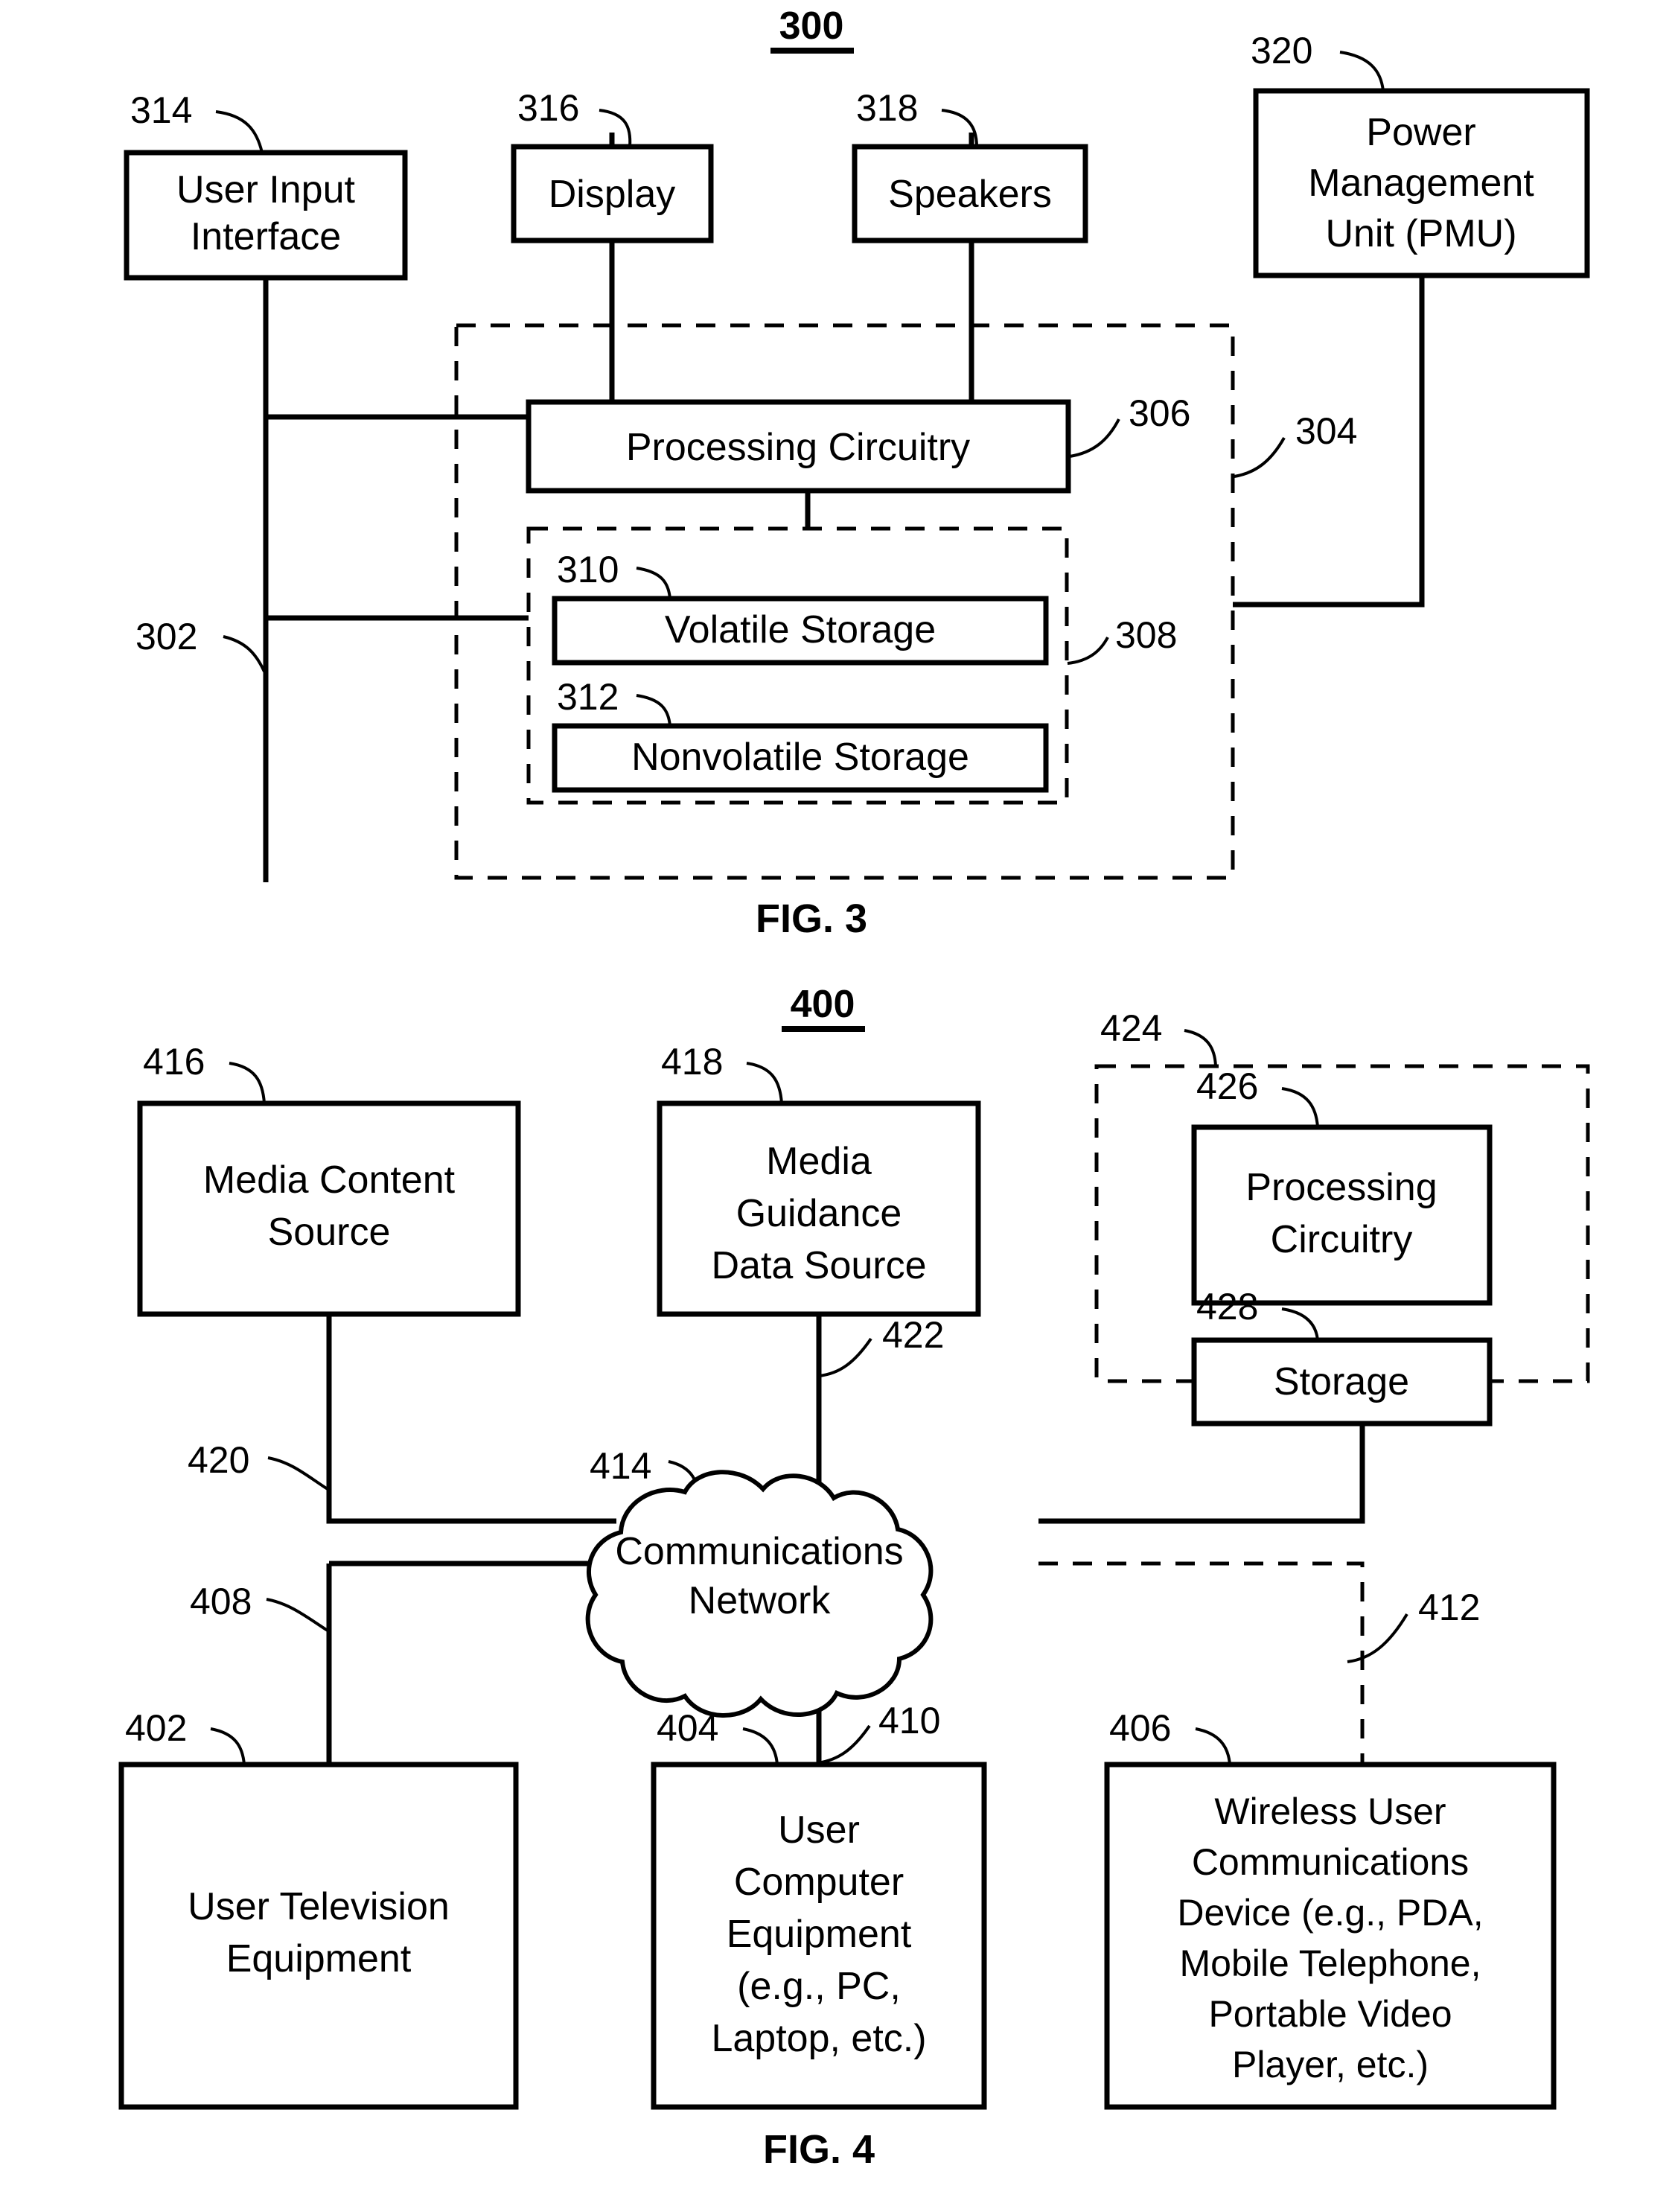  Describe the element at coordinates (1341, 1187) in the screenshot. I see `label-server-processing-line1: Processing` at that location.